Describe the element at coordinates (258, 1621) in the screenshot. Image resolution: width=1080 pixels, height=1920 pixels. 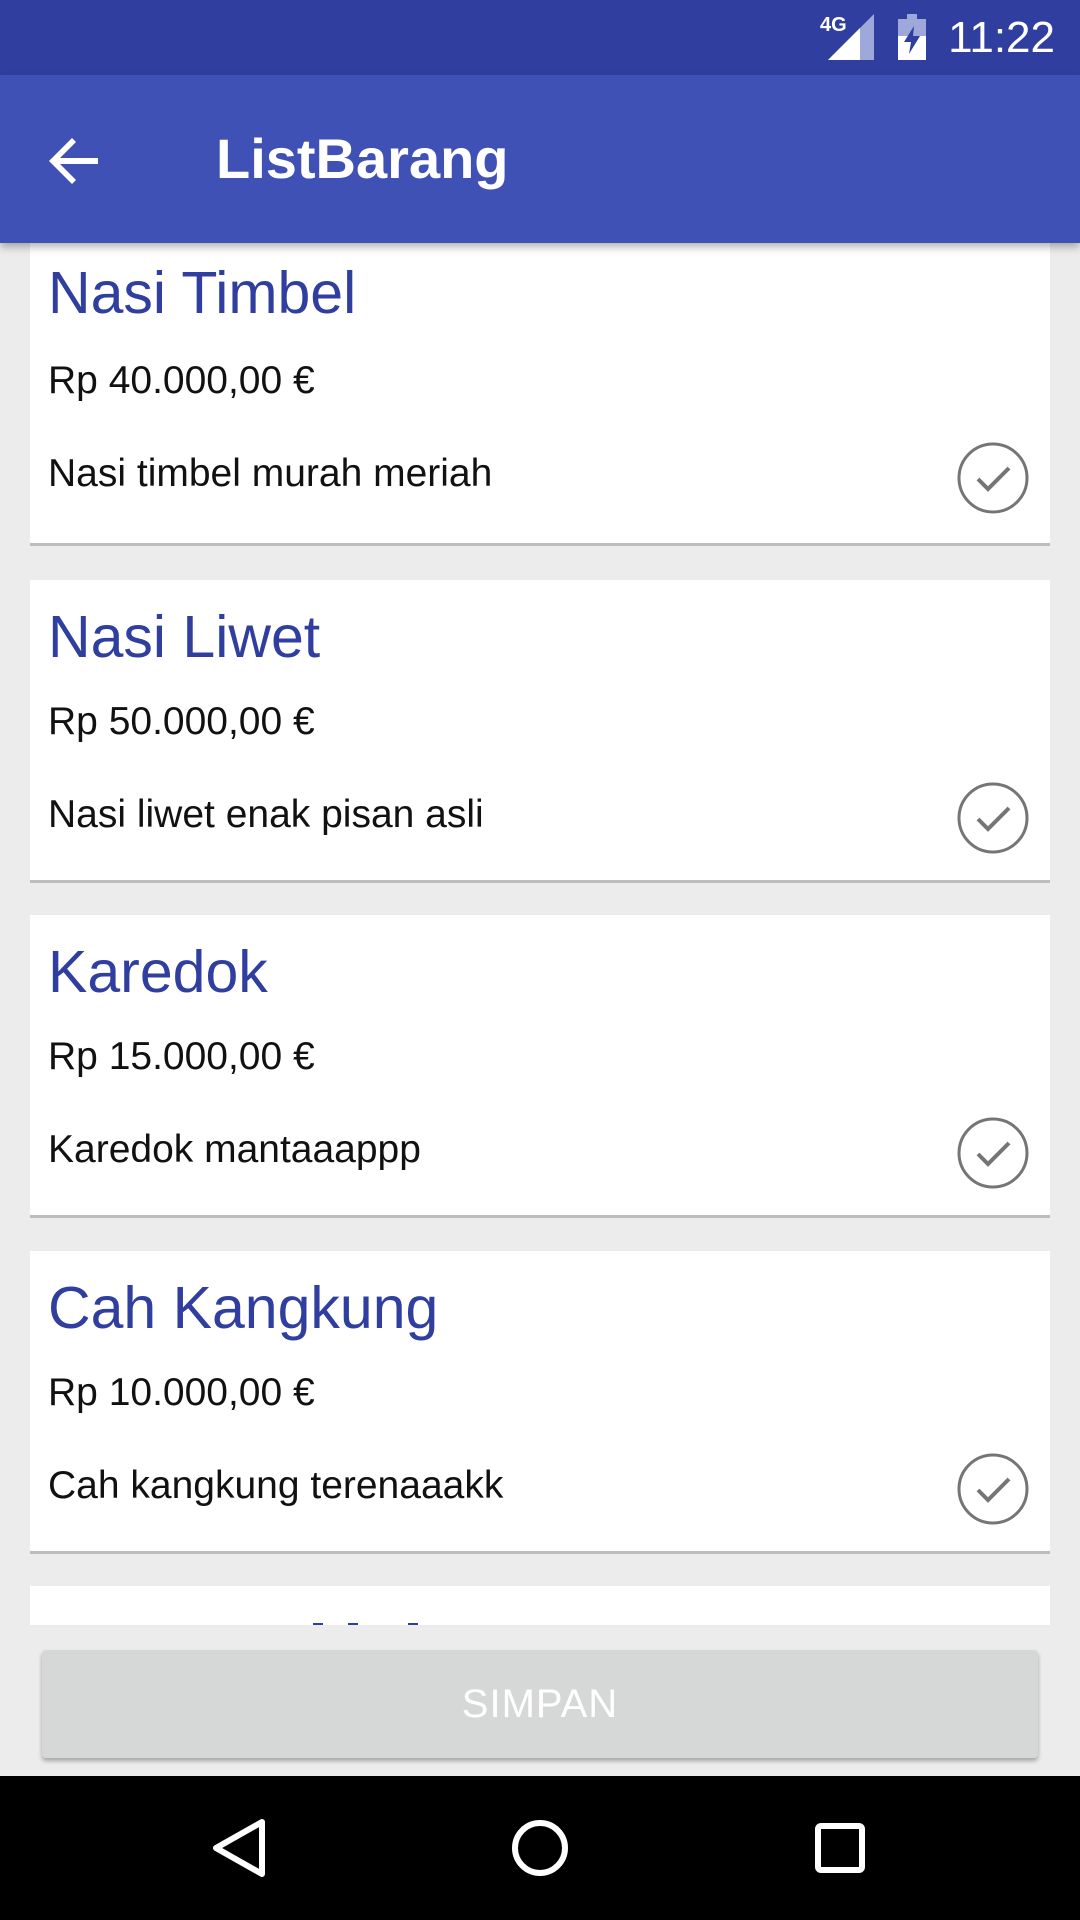
I see `item-name-clipped` at that location.